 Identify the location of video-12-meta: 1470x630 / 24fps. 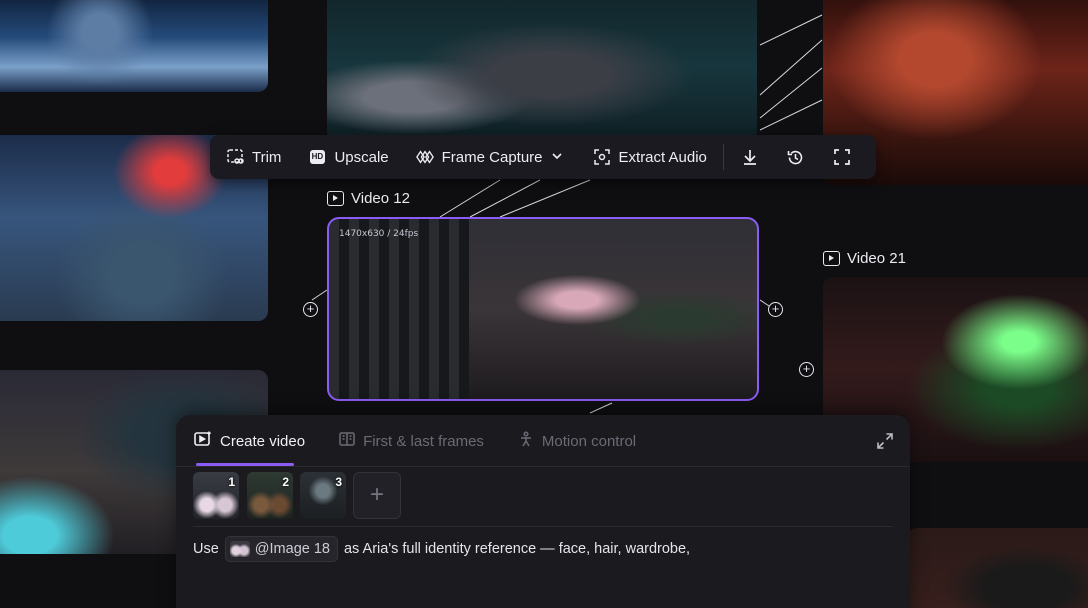
(379, 234).